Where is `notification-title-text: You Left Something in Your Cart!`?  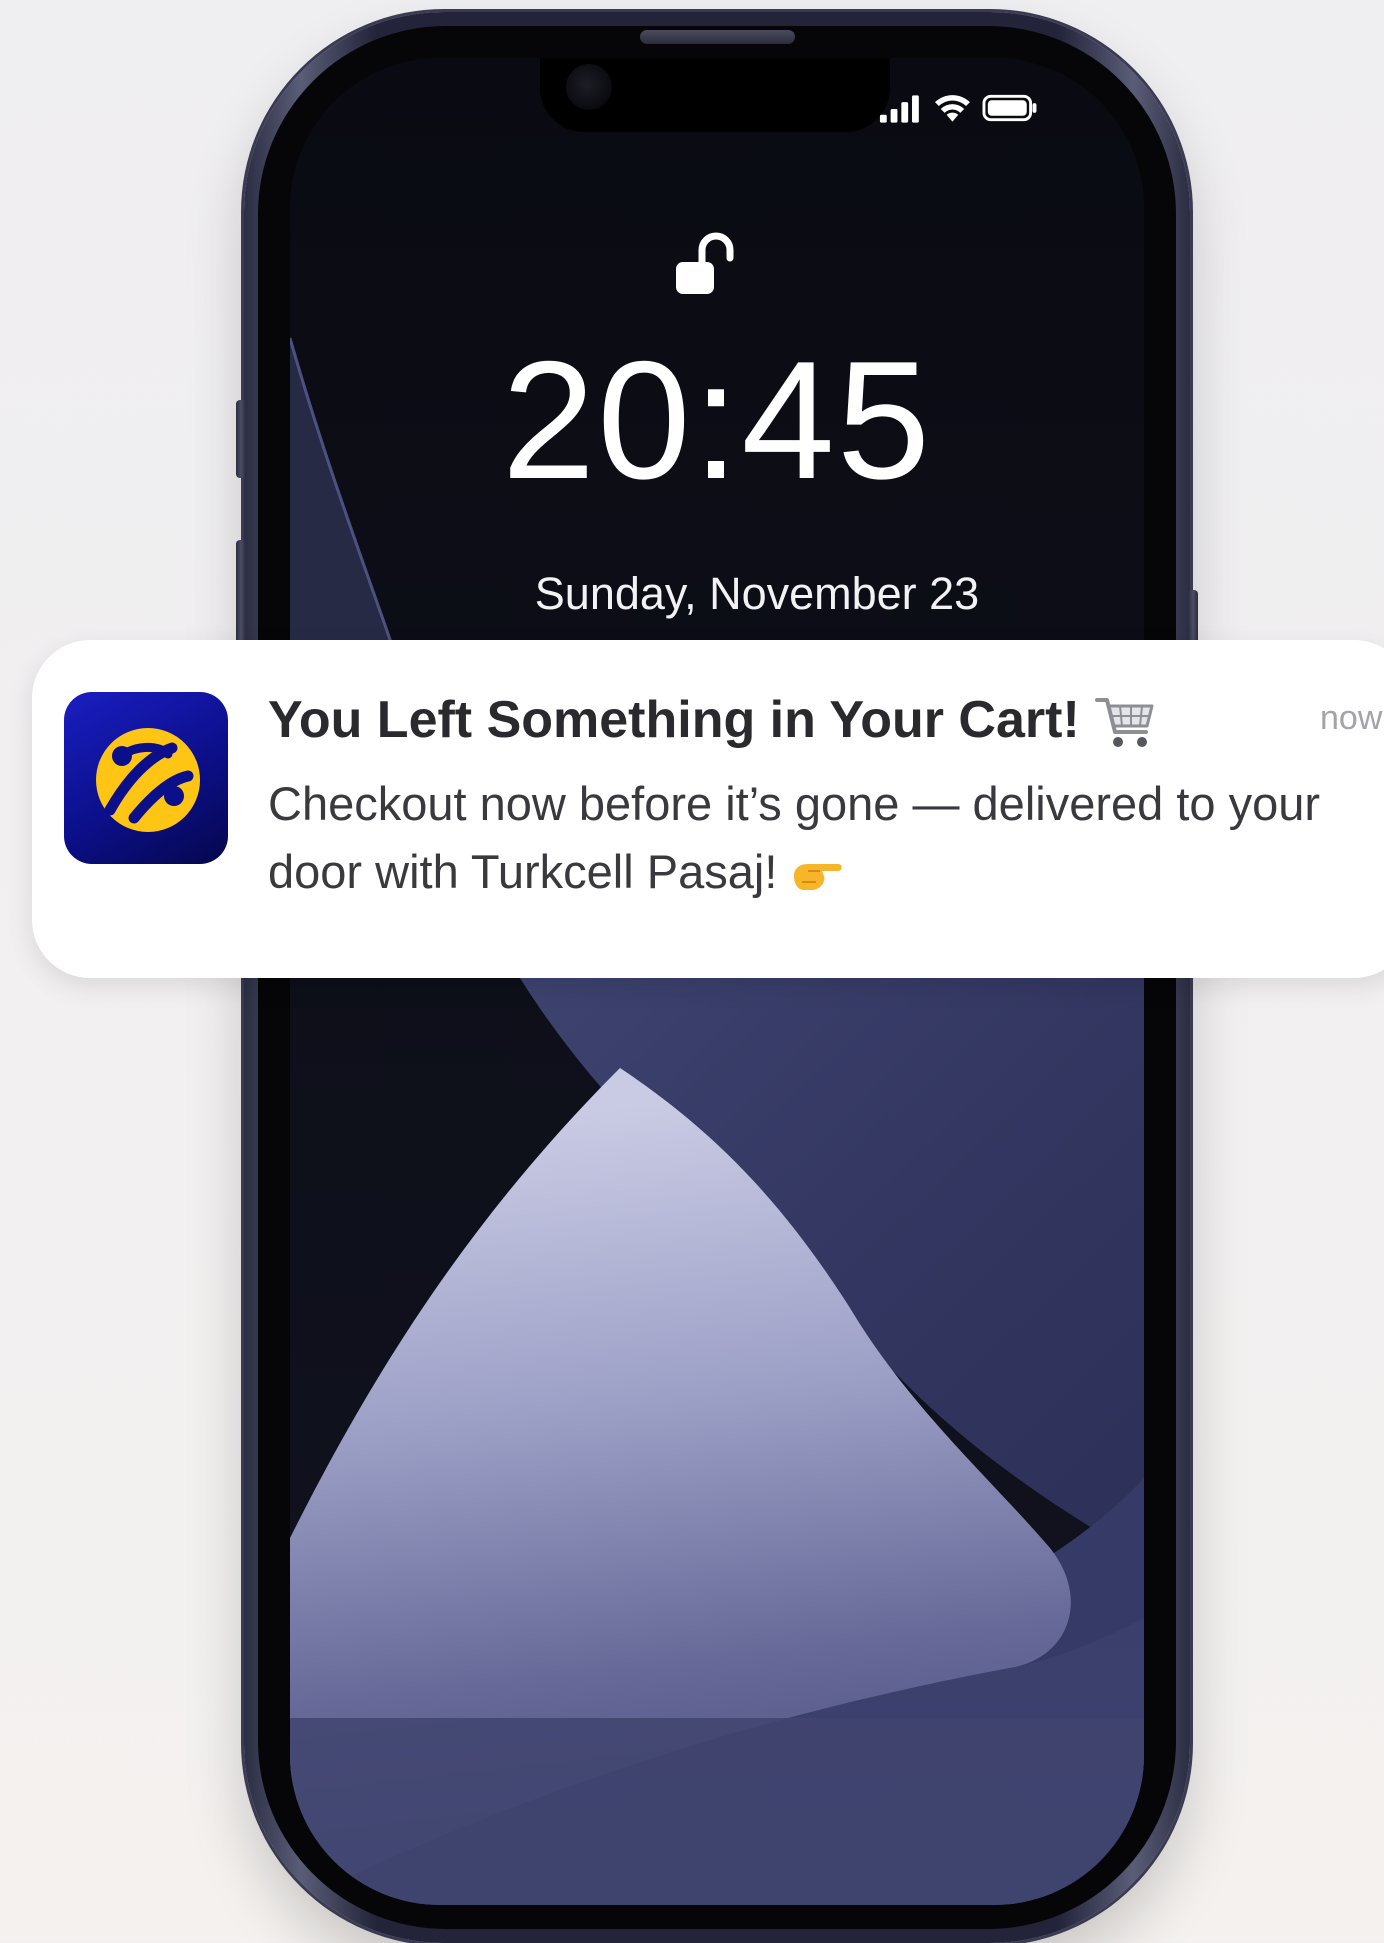 notification-title-text: You Left Something in Your Cart! is located at coordinates (674, 720).